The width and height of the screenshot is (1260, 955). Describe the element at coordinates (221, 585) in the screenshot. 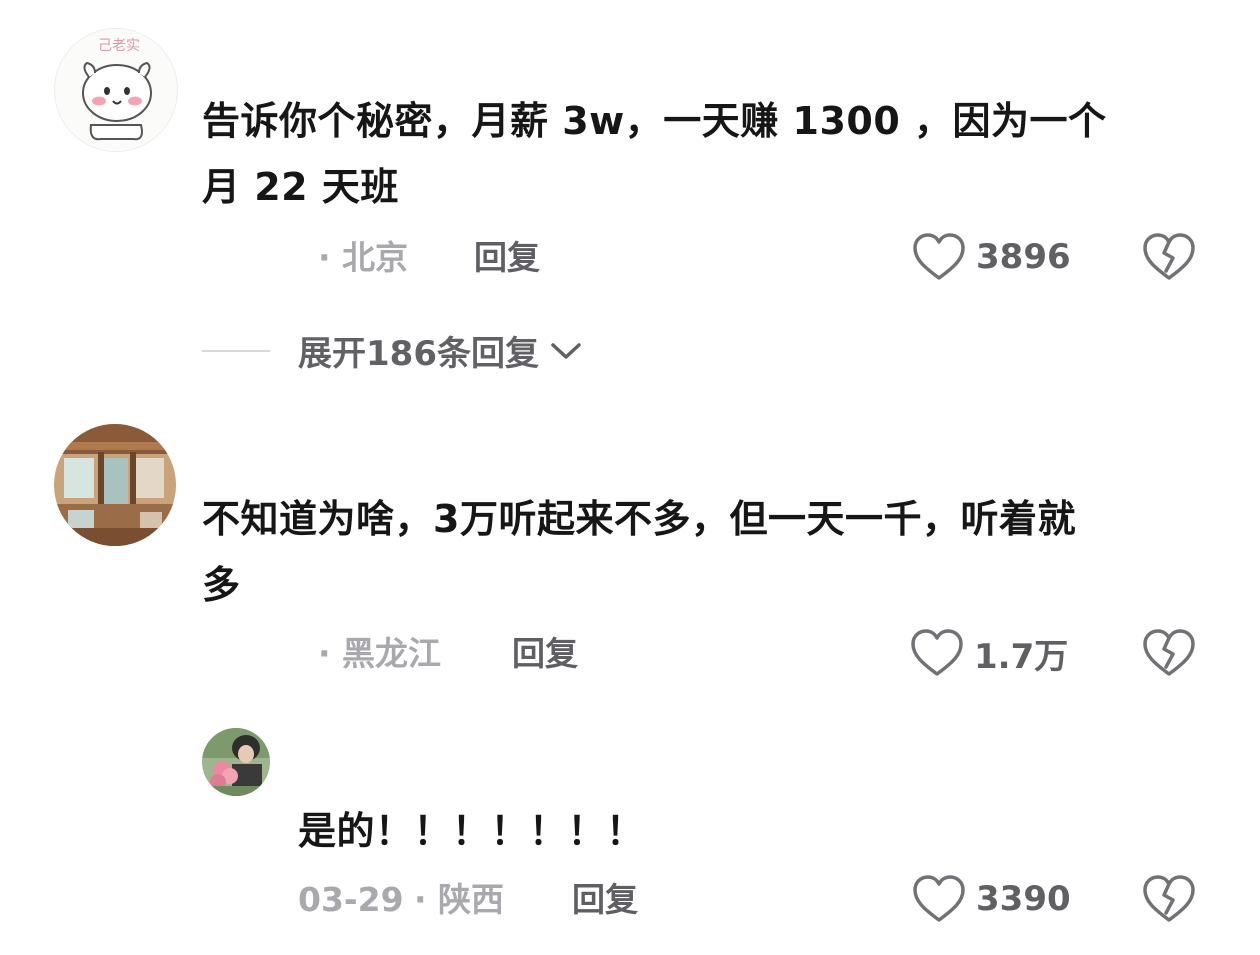

I see `comment-text-line: 多` at that location.